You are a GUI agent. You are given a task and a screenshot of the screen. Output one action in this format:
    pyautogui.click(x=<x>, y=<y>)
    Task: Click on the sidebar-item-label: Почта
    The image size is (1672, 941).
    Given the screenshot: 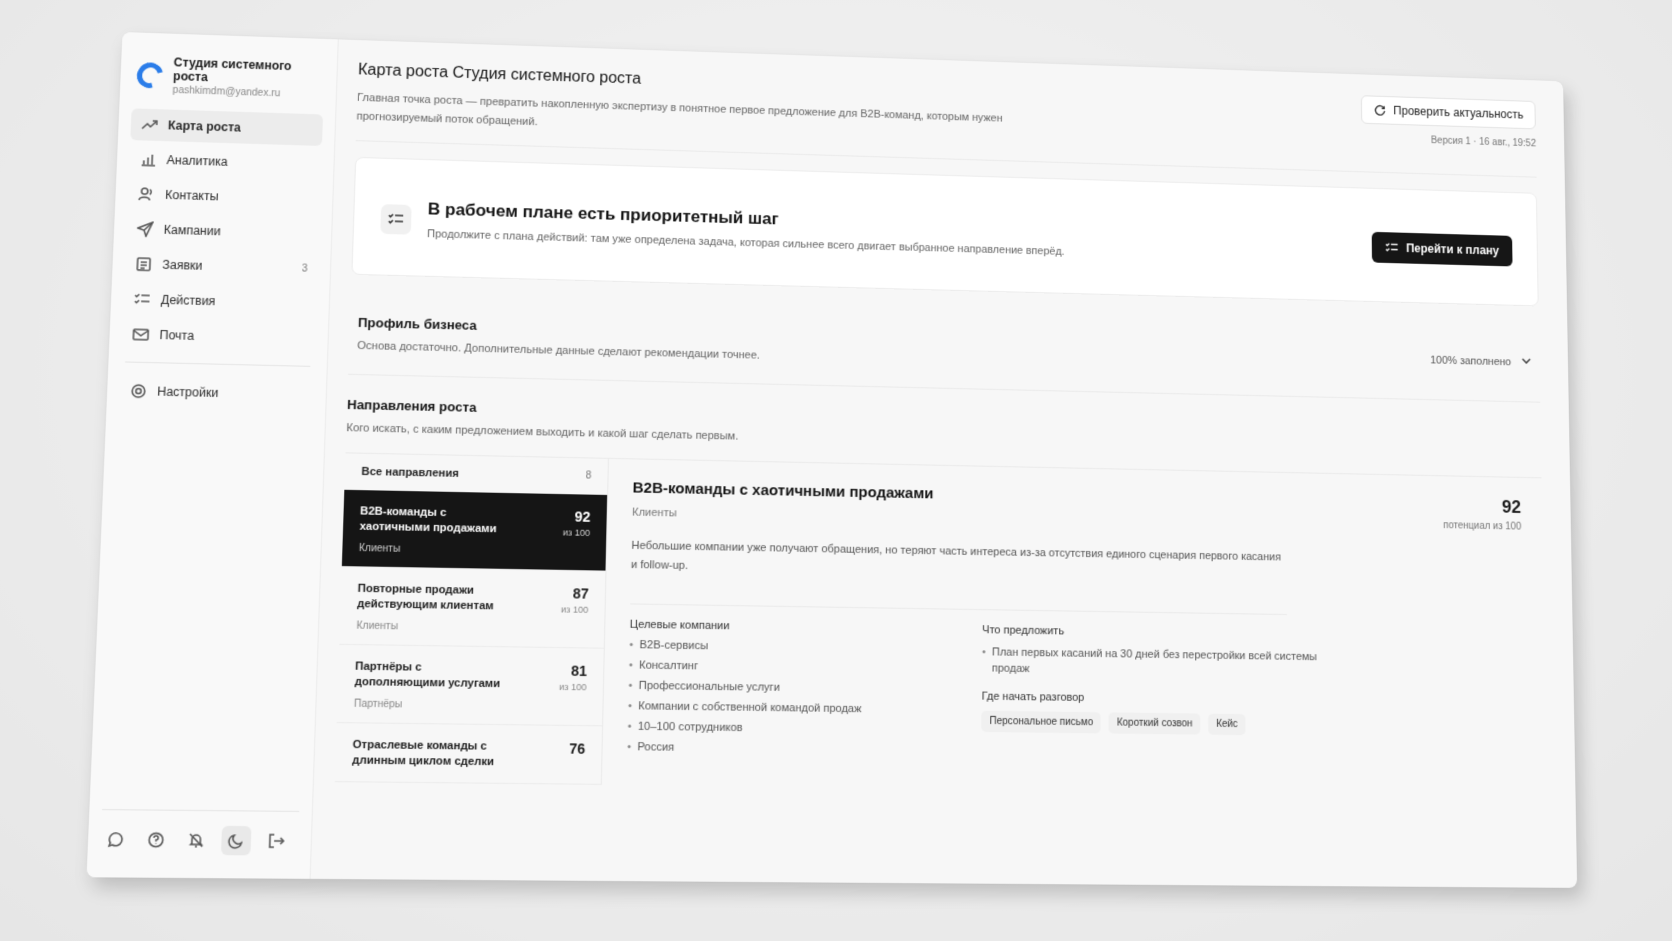 What is the action you would take?
    pyautogui.click(x=177, y=335)
    